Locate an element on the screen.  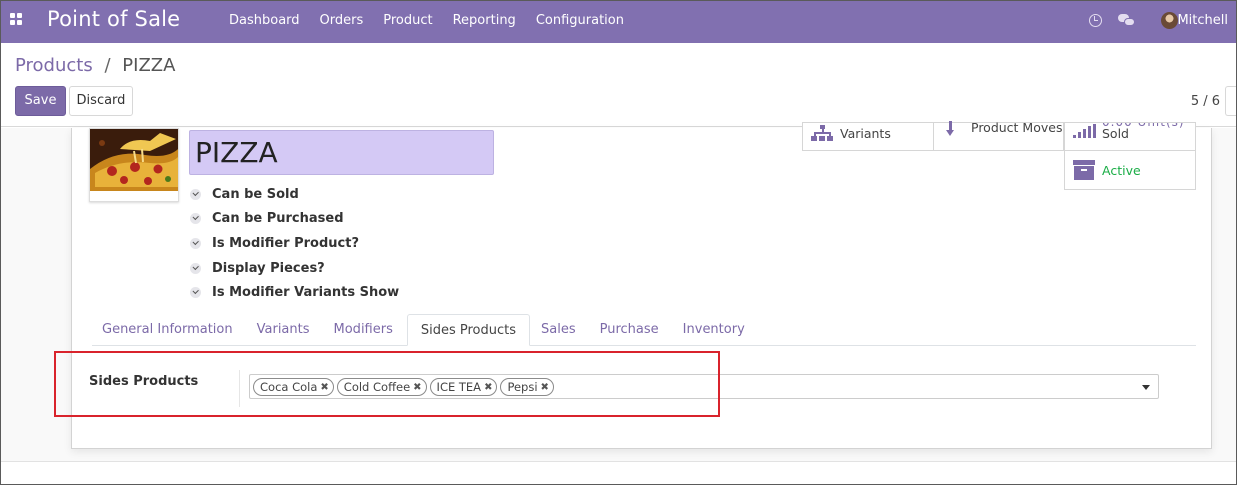
navbar-right: Mitchell is located at coordinates (1136, 22).